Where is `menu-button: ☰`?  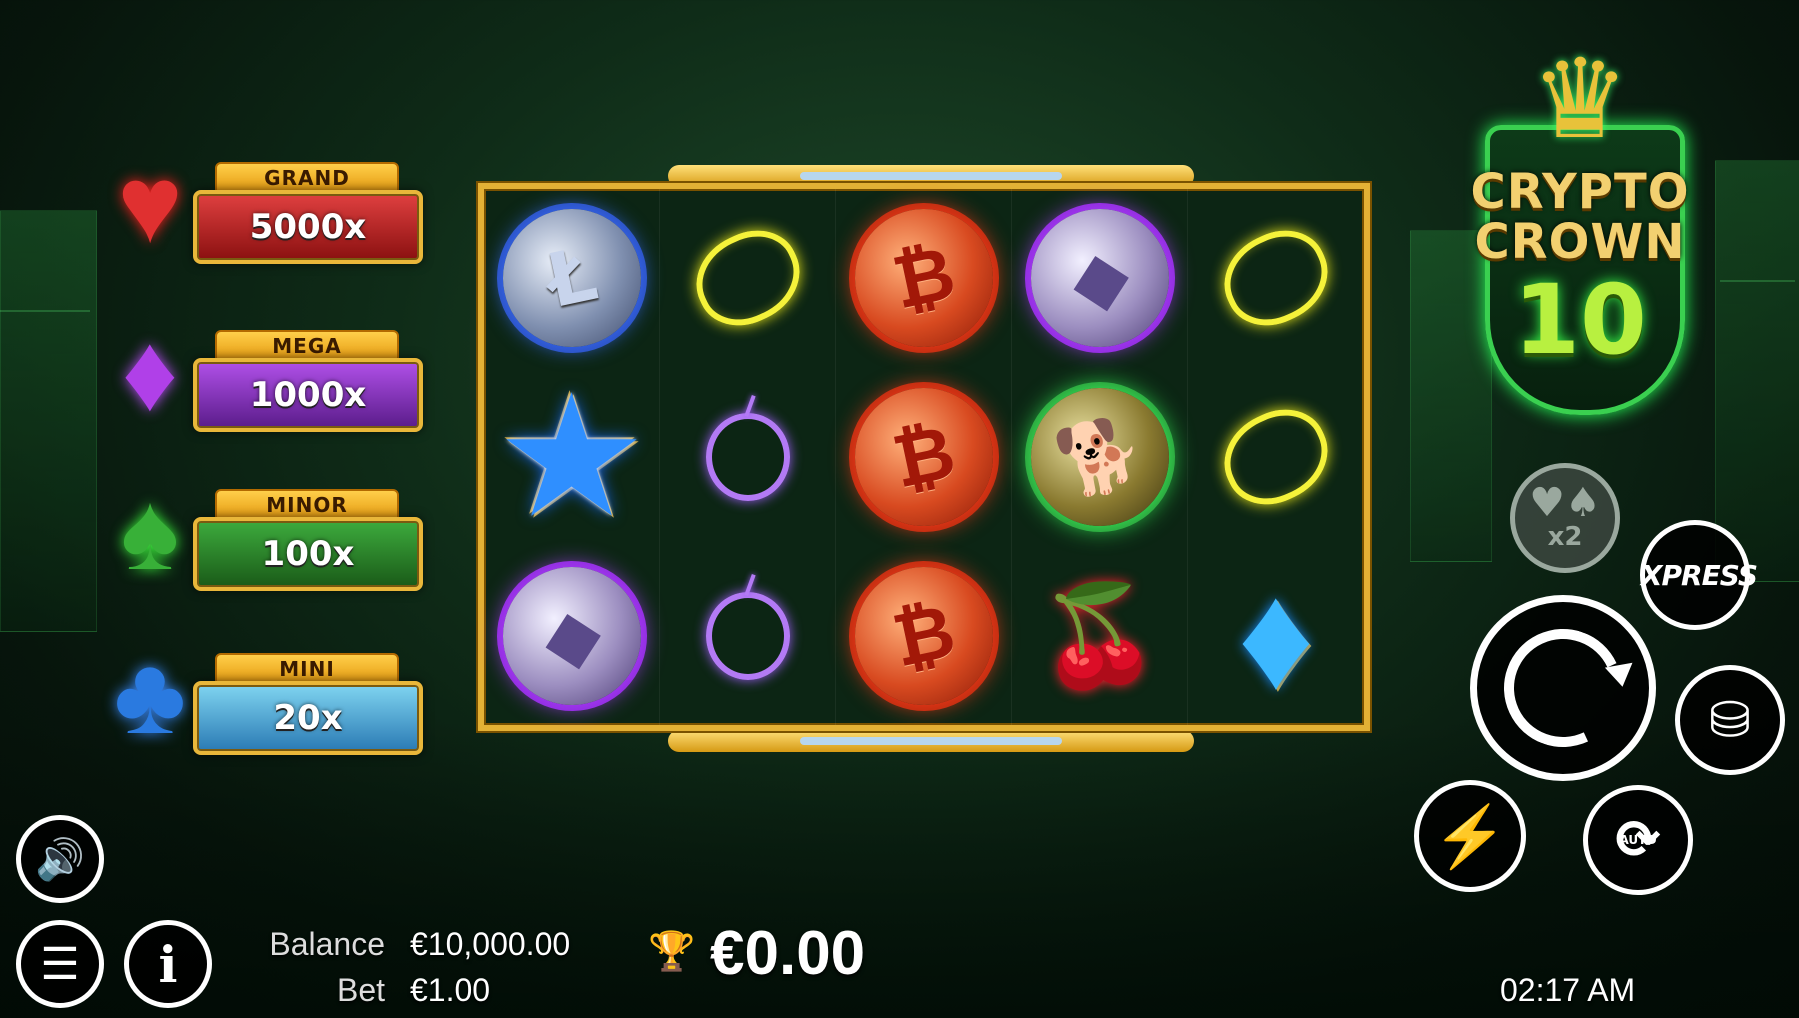 menu-button: ☰ is located at coordinates (60, 964).